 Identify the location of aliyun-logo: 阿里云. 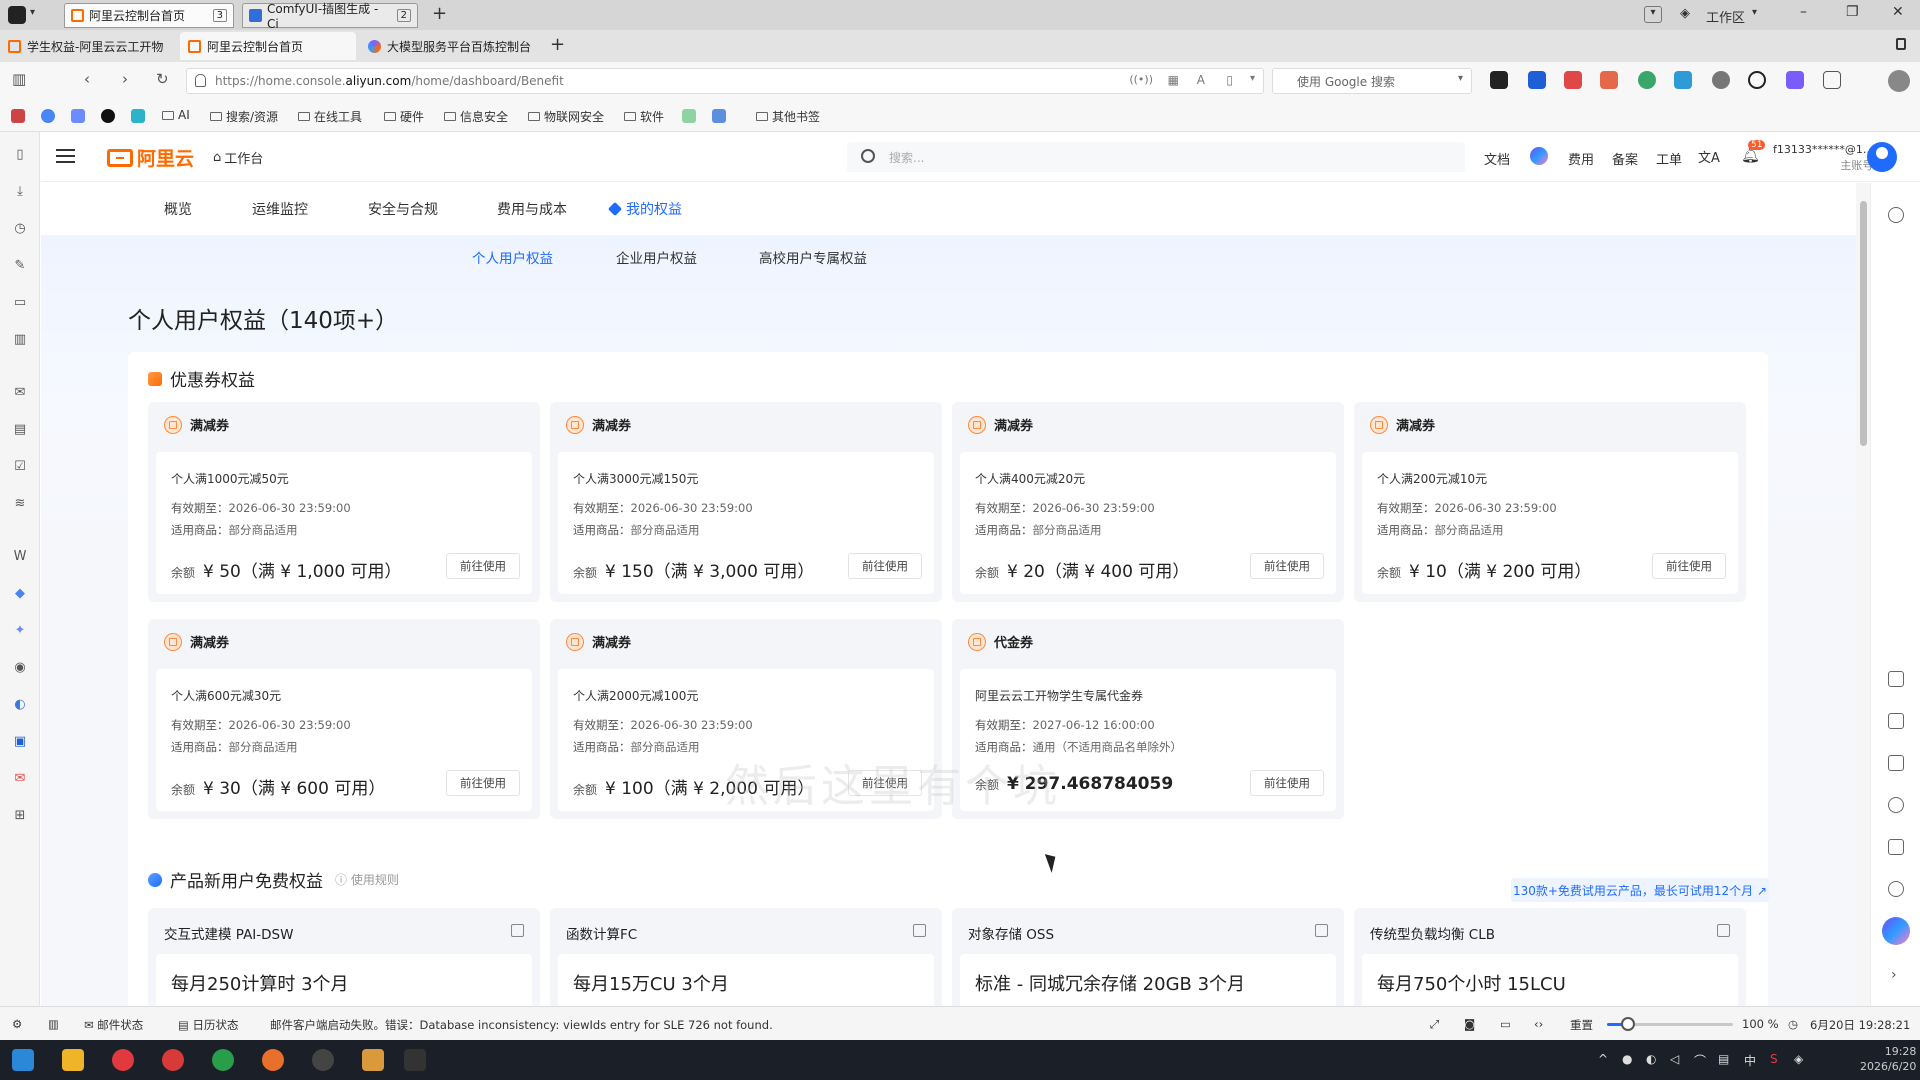
(150, 157).